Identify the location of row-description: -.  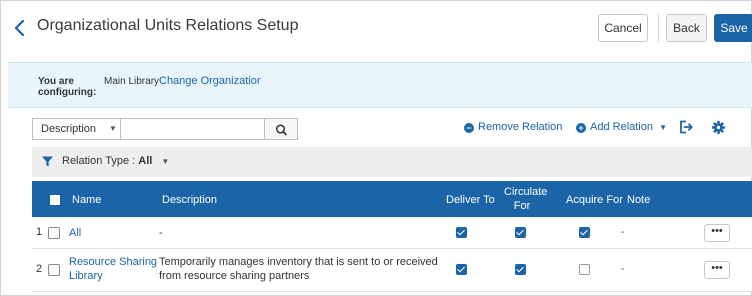
(161, 233).